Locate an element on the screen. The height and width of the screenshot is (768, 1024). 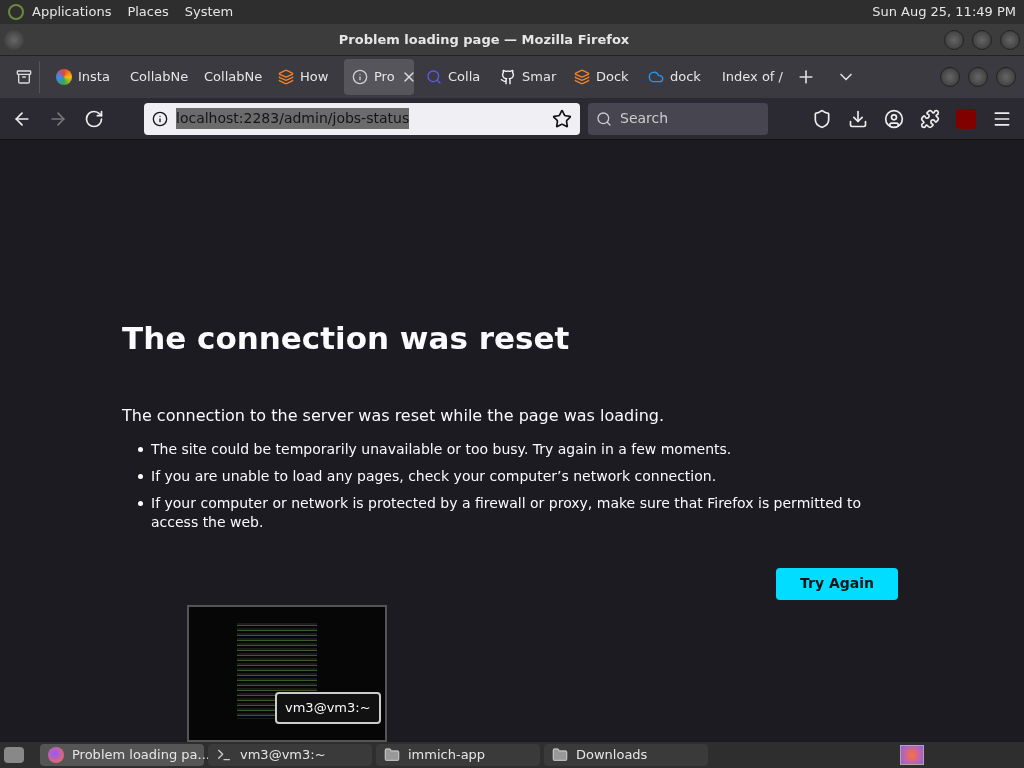
reload-icon is located at coordinates (94, 118).